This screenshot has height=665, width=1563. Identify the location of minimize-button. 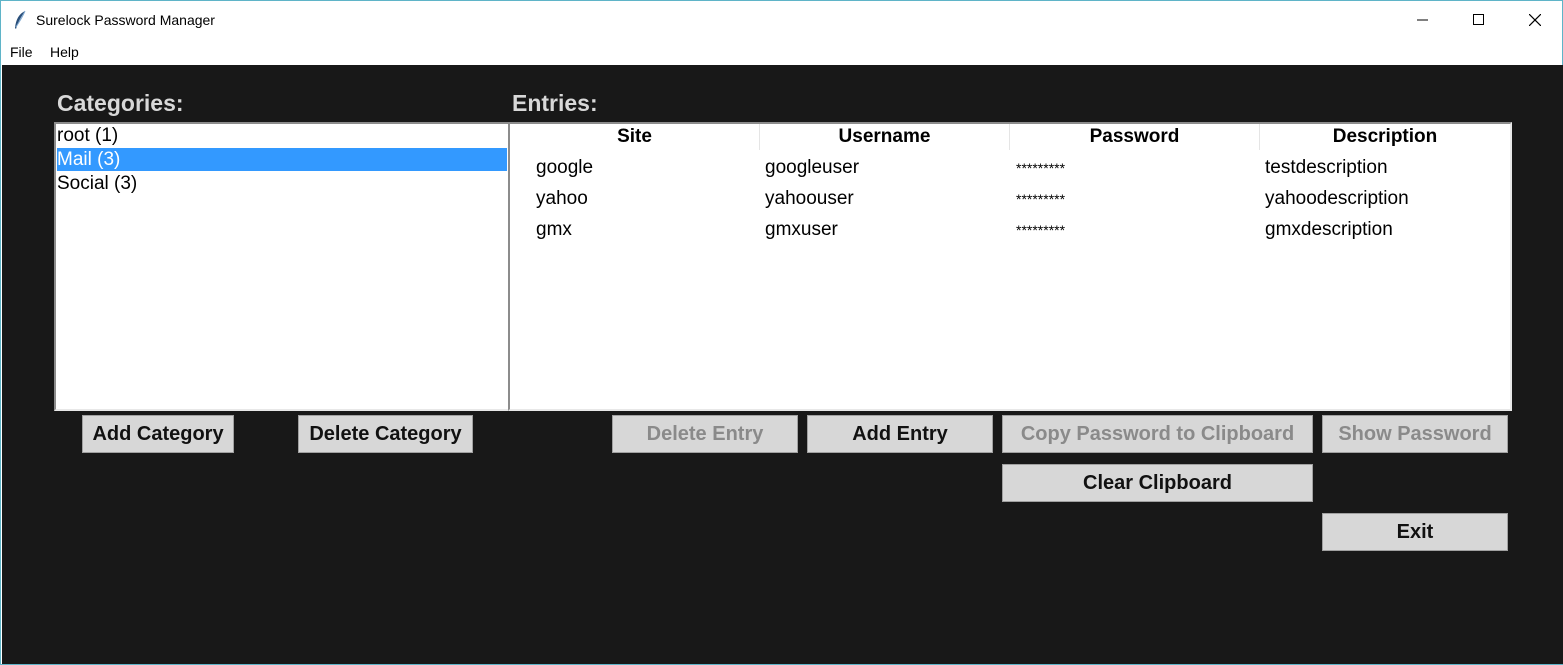
(1423, 20).